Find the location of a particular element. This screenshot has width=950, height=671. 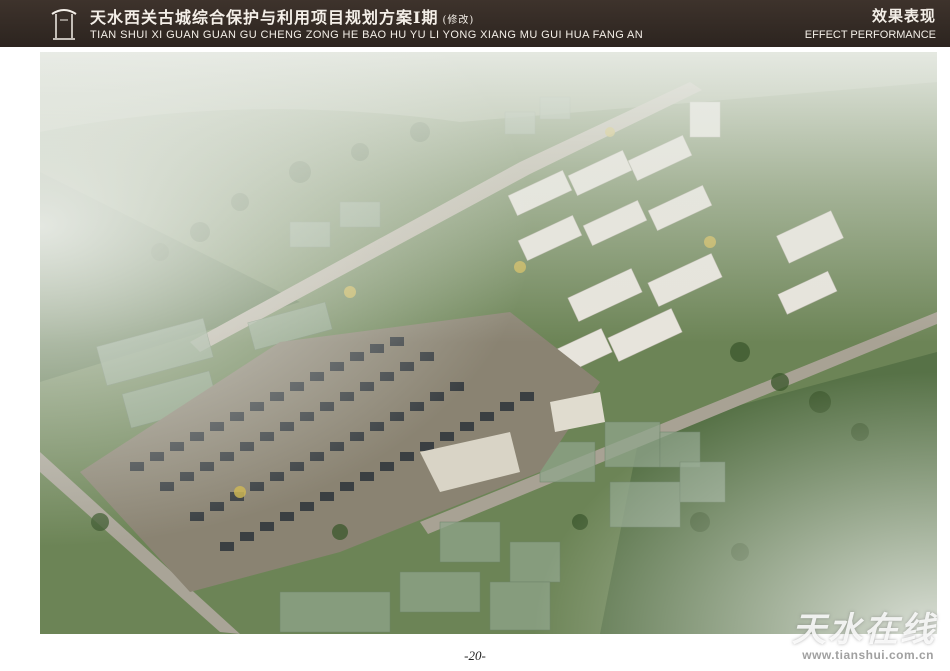

watermark-url: www.tianshui.com.cn is located at coordinates (868, 655).